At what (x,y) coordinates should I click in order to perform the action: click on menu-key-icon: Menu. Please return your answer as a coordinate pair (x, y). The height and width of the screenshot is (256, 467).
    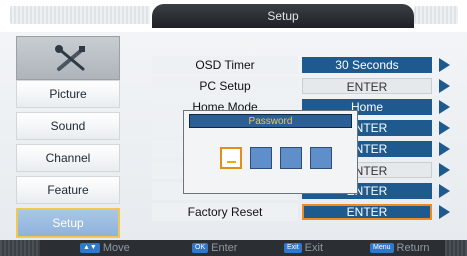
    Looking at the image, I should click on (382, 248).